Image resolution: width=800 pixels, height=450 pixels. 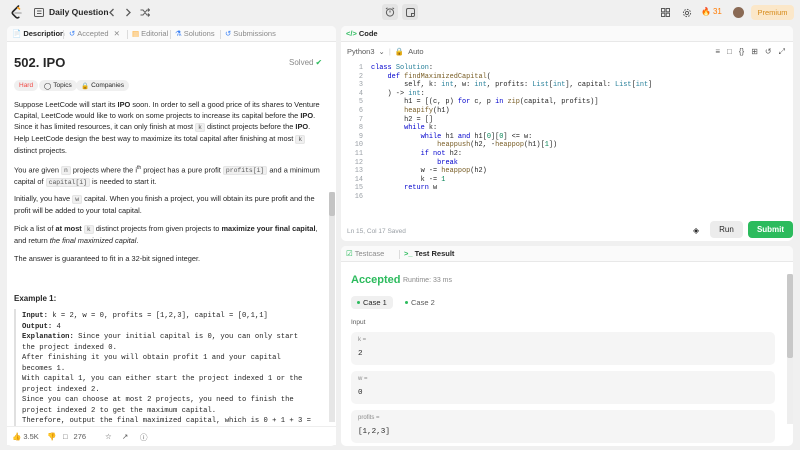 What do you see at coordinates (439, 76) in the screenshot?
I see `code-line: def findMaximizedCapital(` at bounding box center [439, 76].